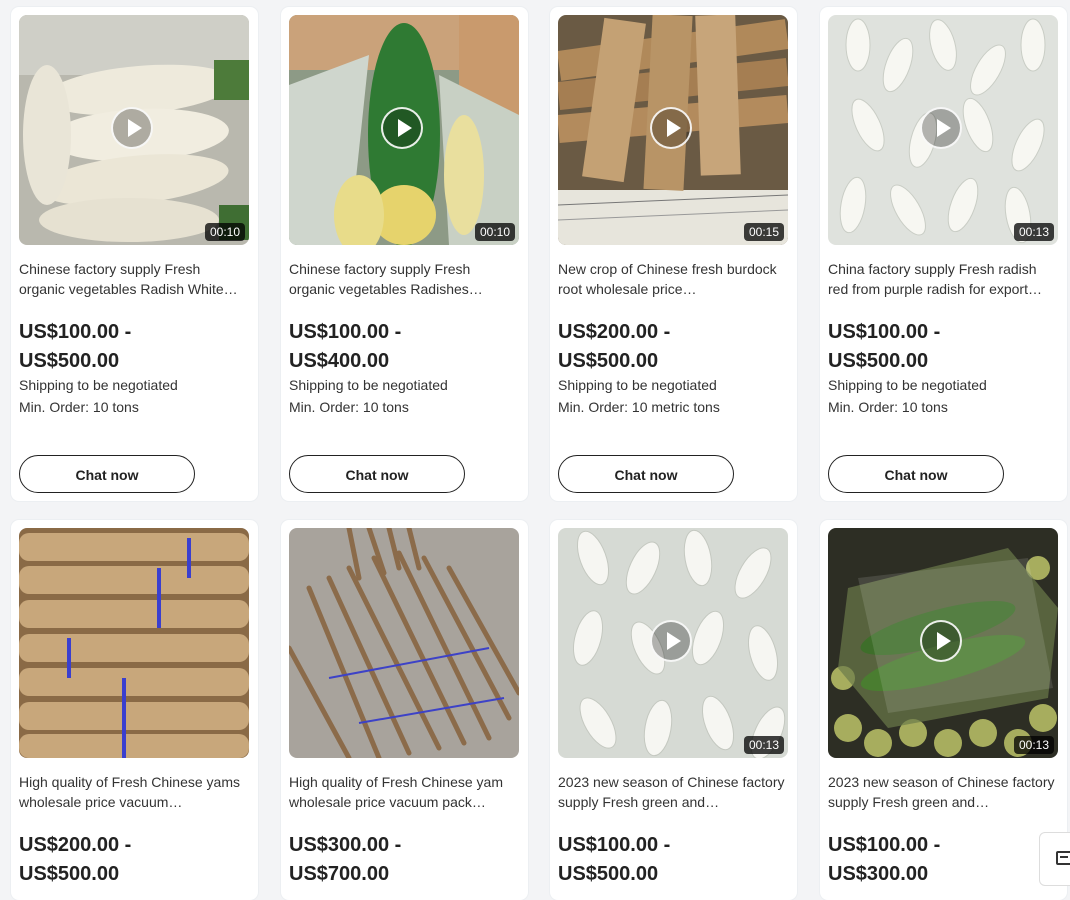 This screenshot has width=1070, height=900. I want to click on product-image: 00:15, so click(673, 130).